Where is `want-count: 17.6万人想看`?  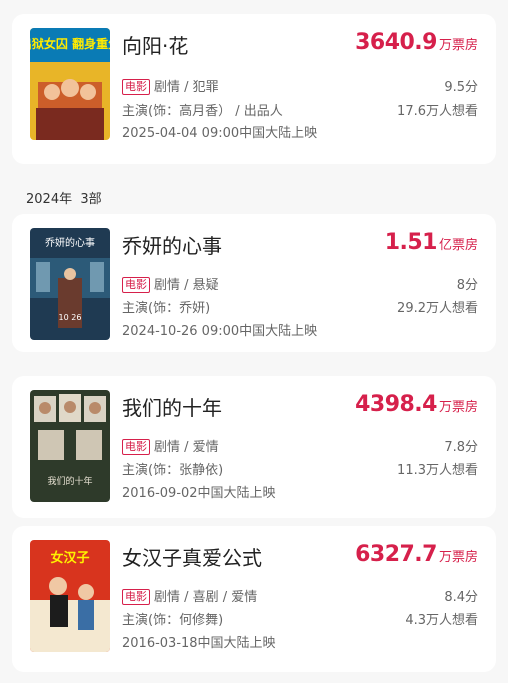 want-count: 17.6万人想看 is located at coordinates (437, 111).